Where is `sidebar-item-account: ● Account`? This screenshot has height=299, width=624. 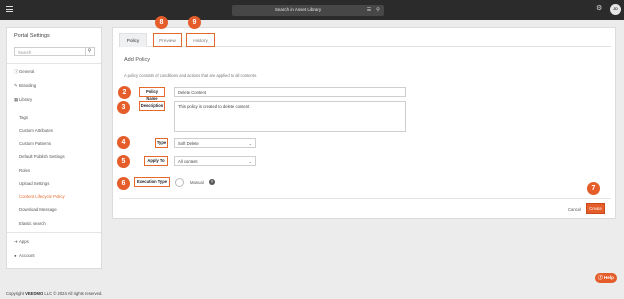
sidebar-item-account: ● Account is located at coordinates (24, 255).